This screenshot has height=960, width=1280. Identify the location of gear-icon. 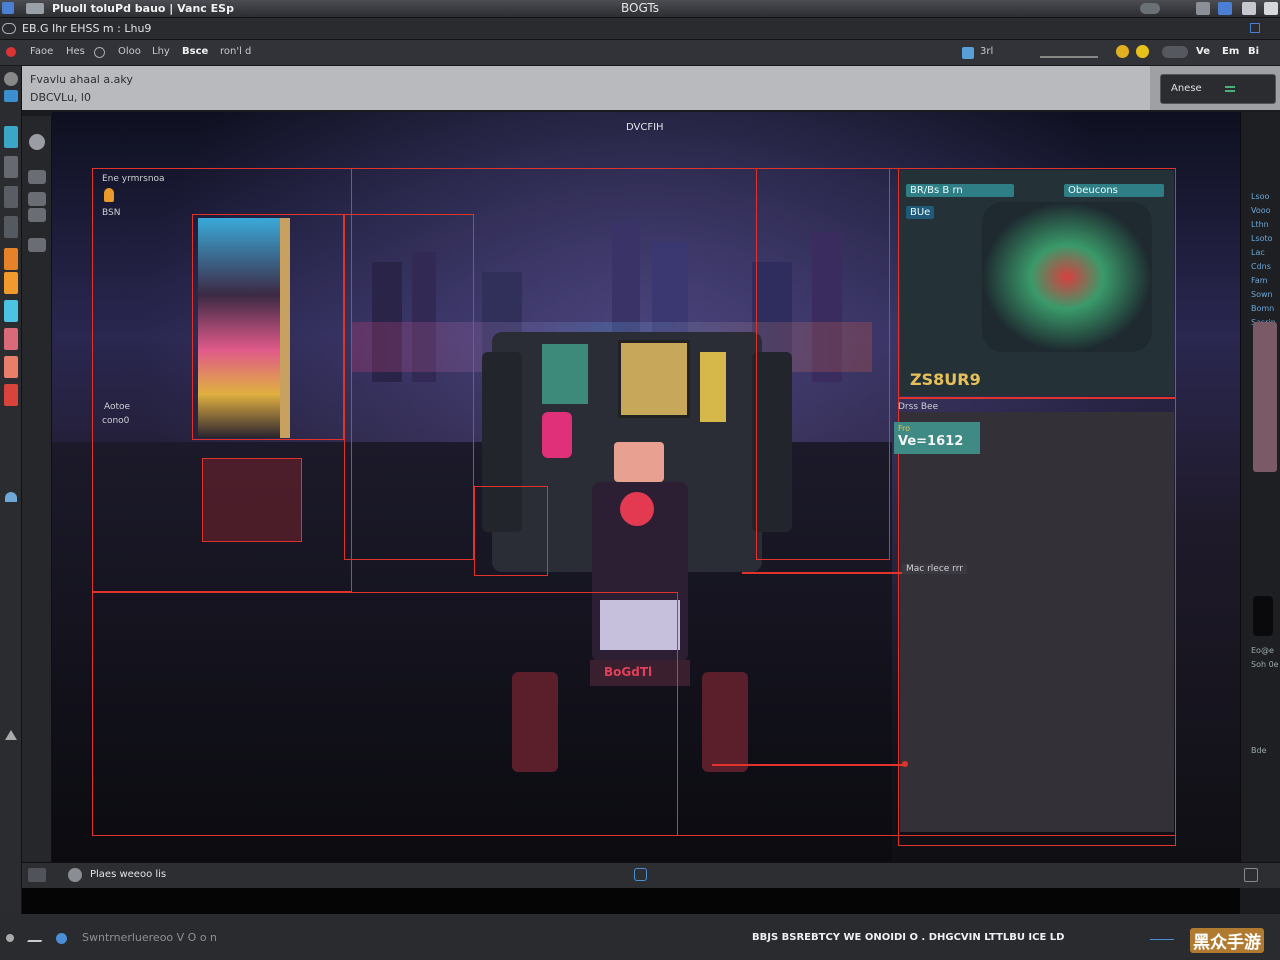
(10, 938).